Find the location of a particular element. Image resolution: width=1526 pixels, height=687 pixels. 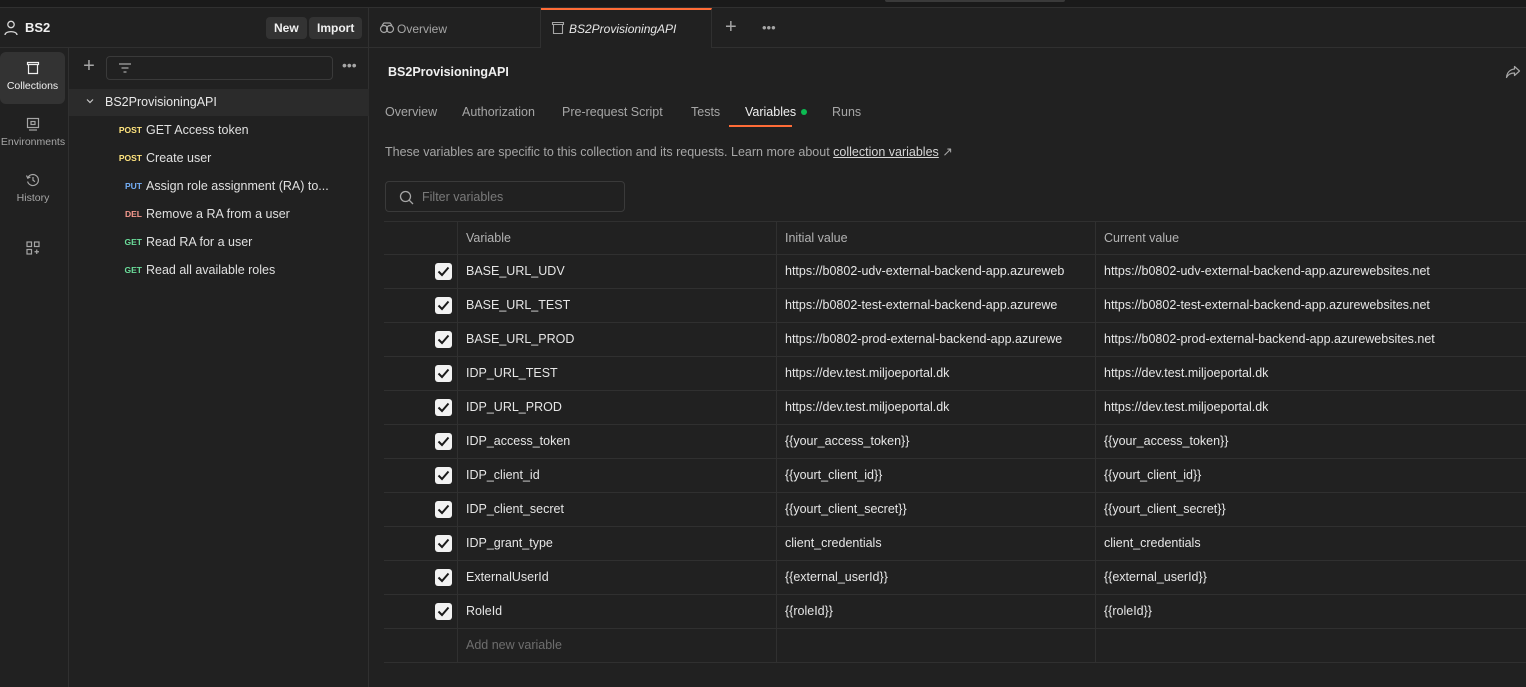

new-tab-icon: + is located at coordinates (731, 27).